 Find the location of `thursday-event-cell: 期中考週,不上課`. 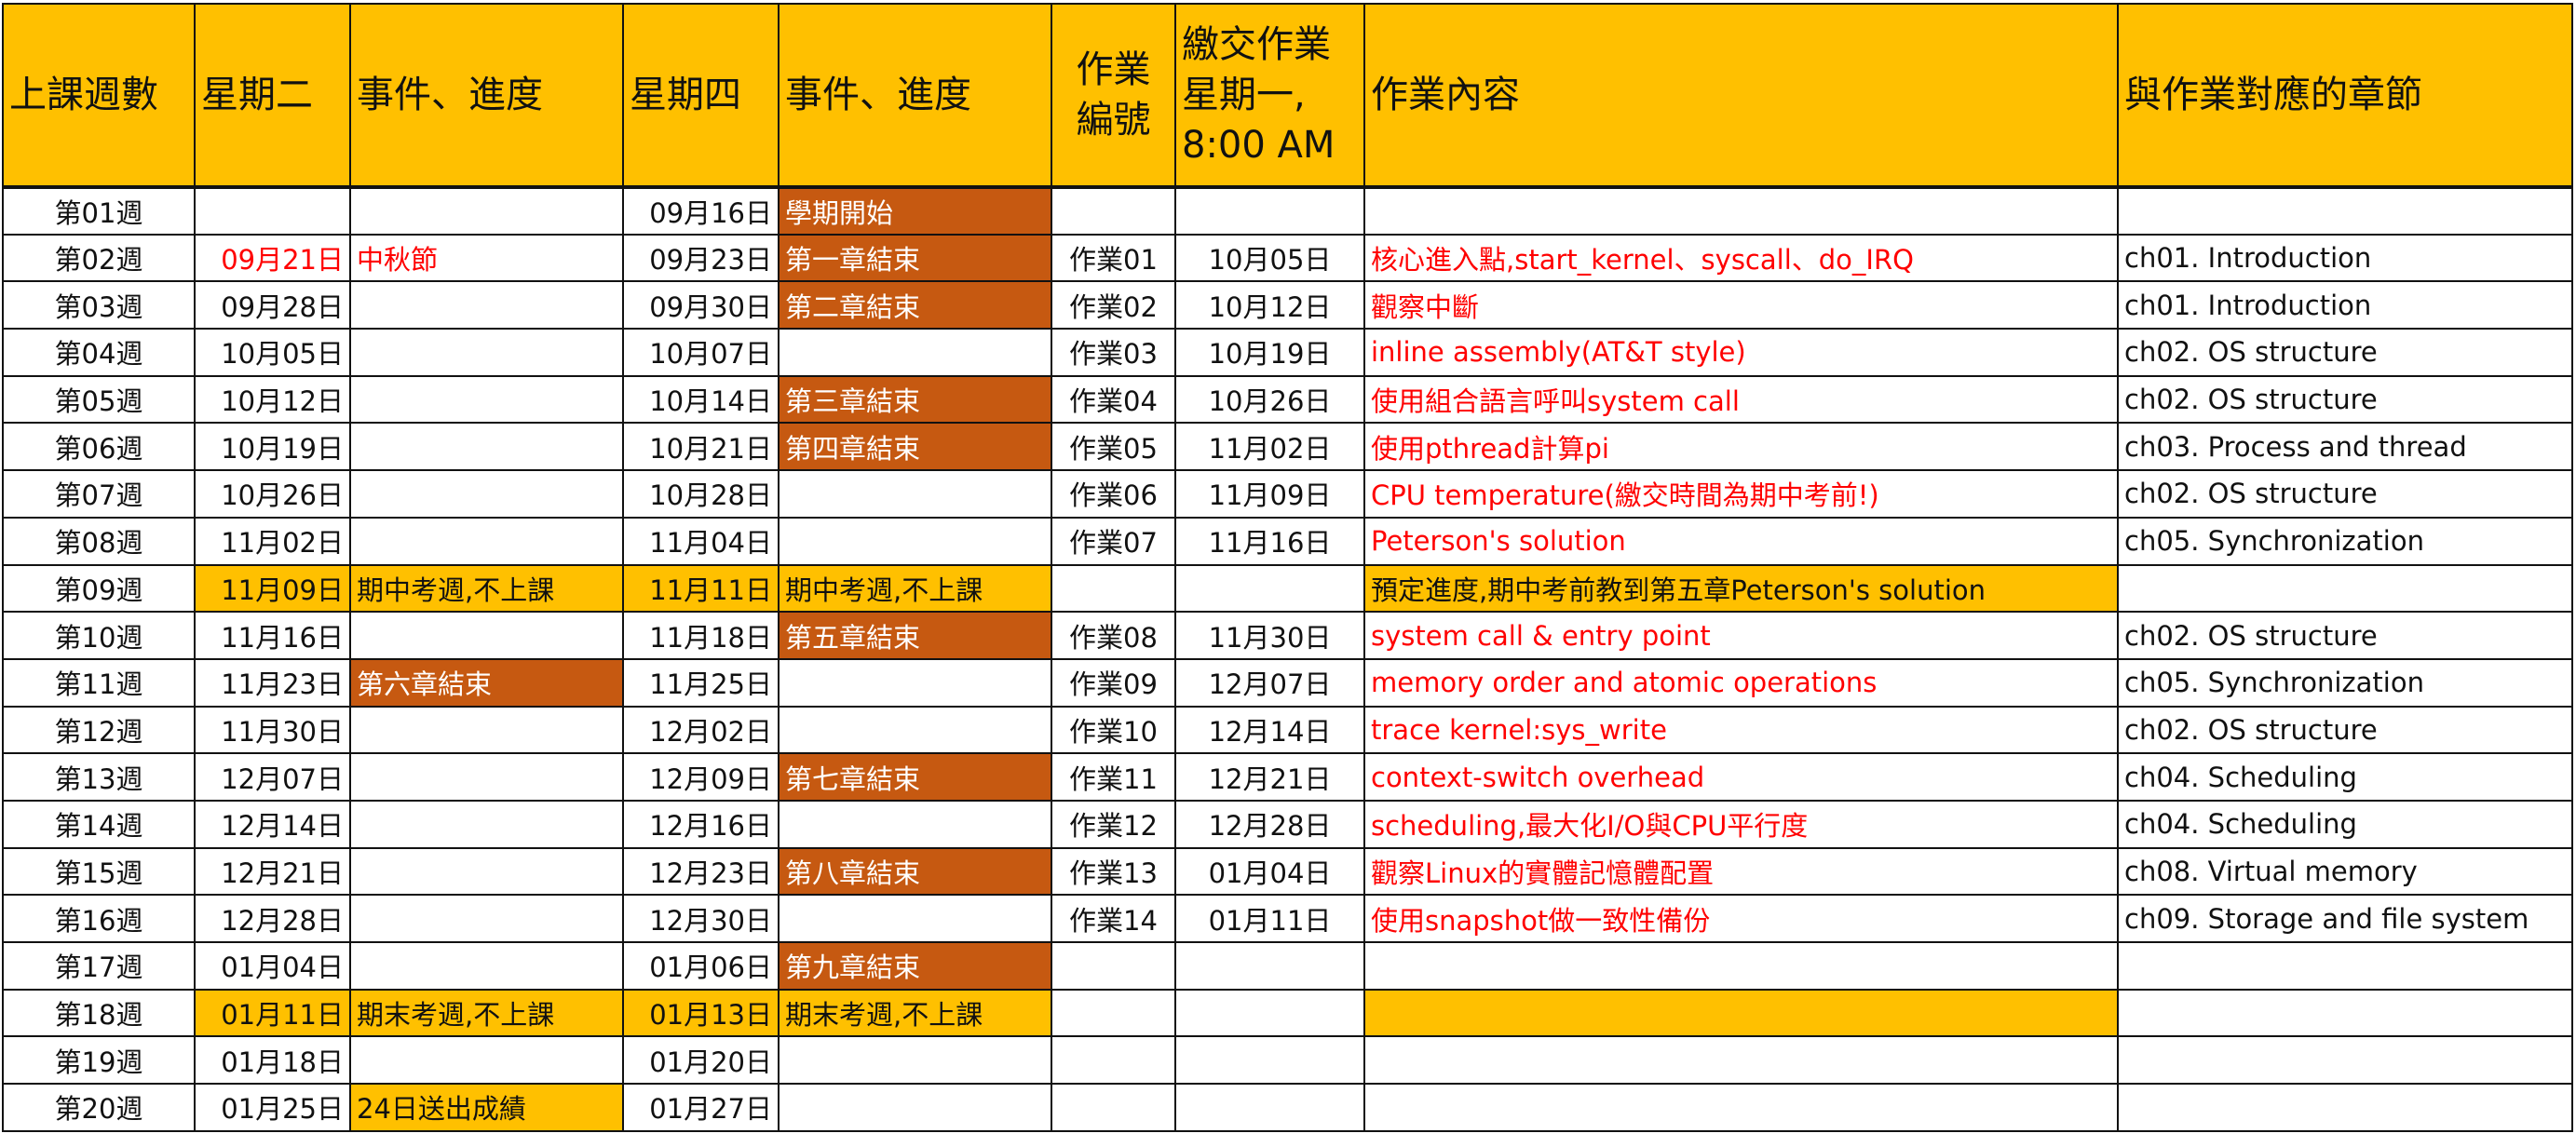

thursday-event-cell: 期中考週,不上課 is located at coordinates (915, 588).